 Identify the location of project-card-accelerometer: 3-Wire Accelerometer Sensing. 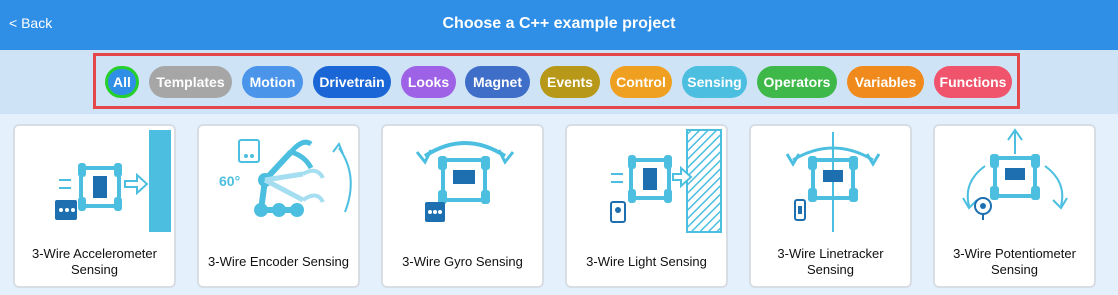
(94, 206).